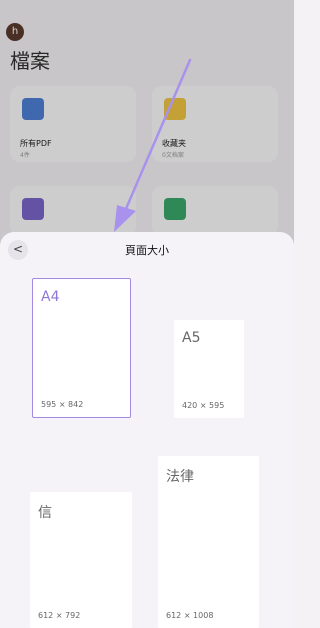  What do you see at coordinates (62, 404) in the screenshot?
I see `size-dimensions: 595 × 842` at bounding box center [62, 404].